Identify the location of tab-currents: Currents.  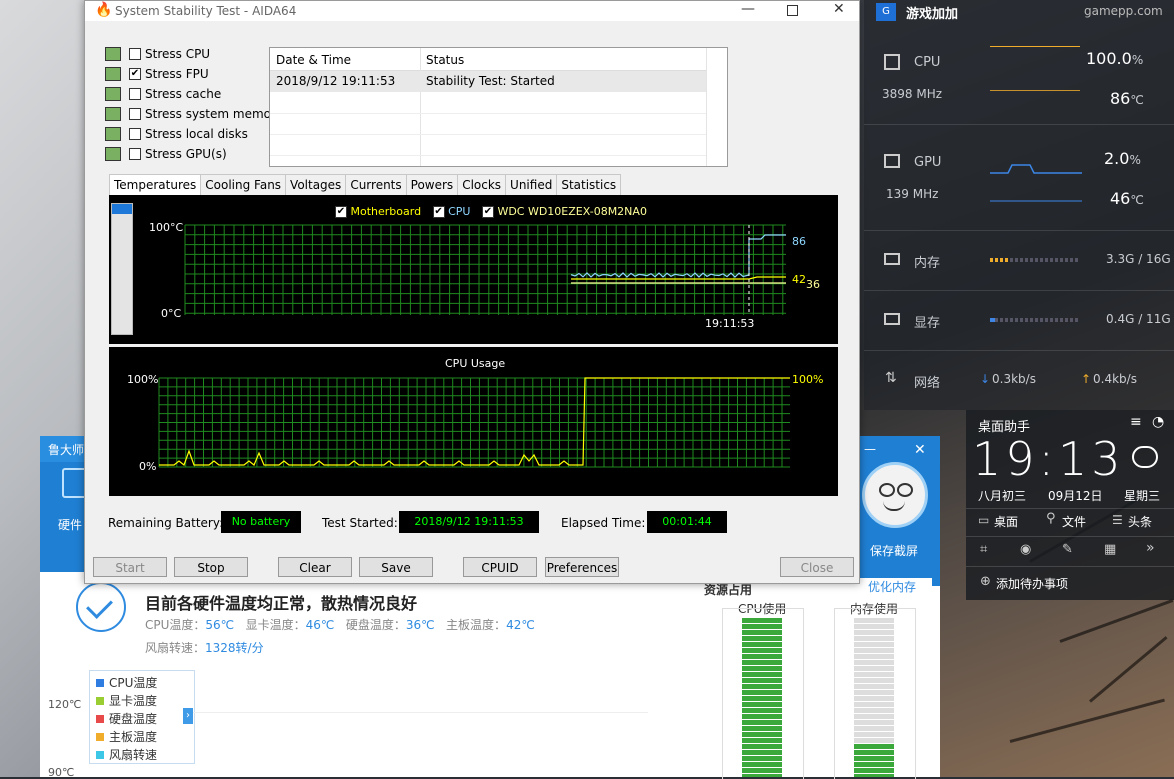
(376, 184).